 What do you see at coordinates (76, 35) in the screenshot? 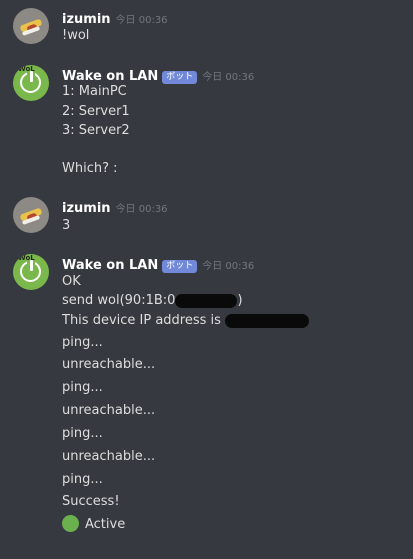
I see `message-text: !wol` at bounding box center [76, 35].